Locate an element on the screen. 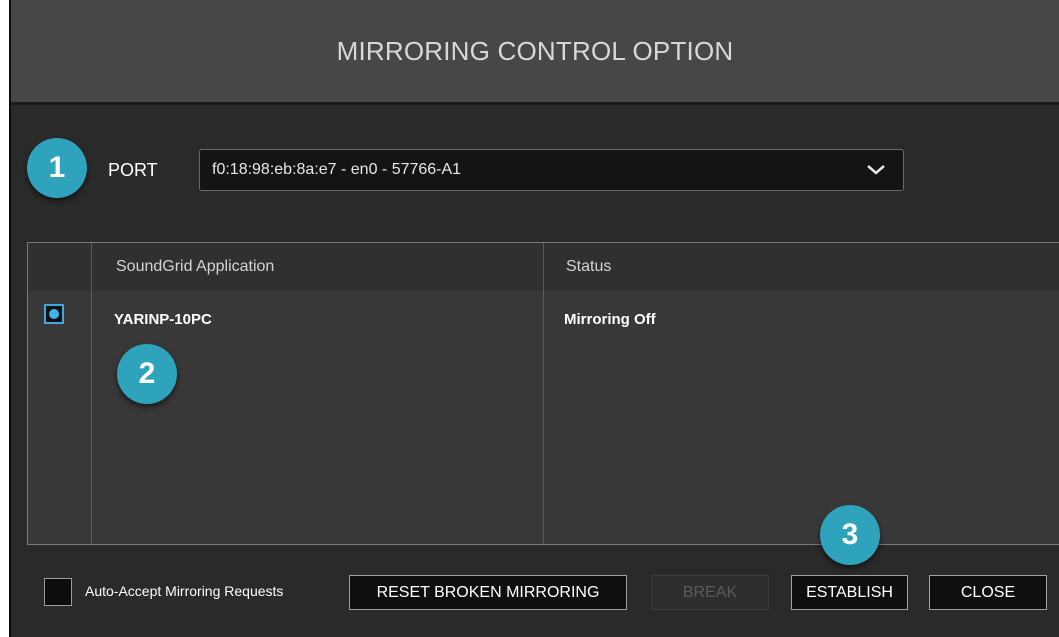  dialog-title: MIRRORING CONTROL OPTION is located at coordinates (535, 50).